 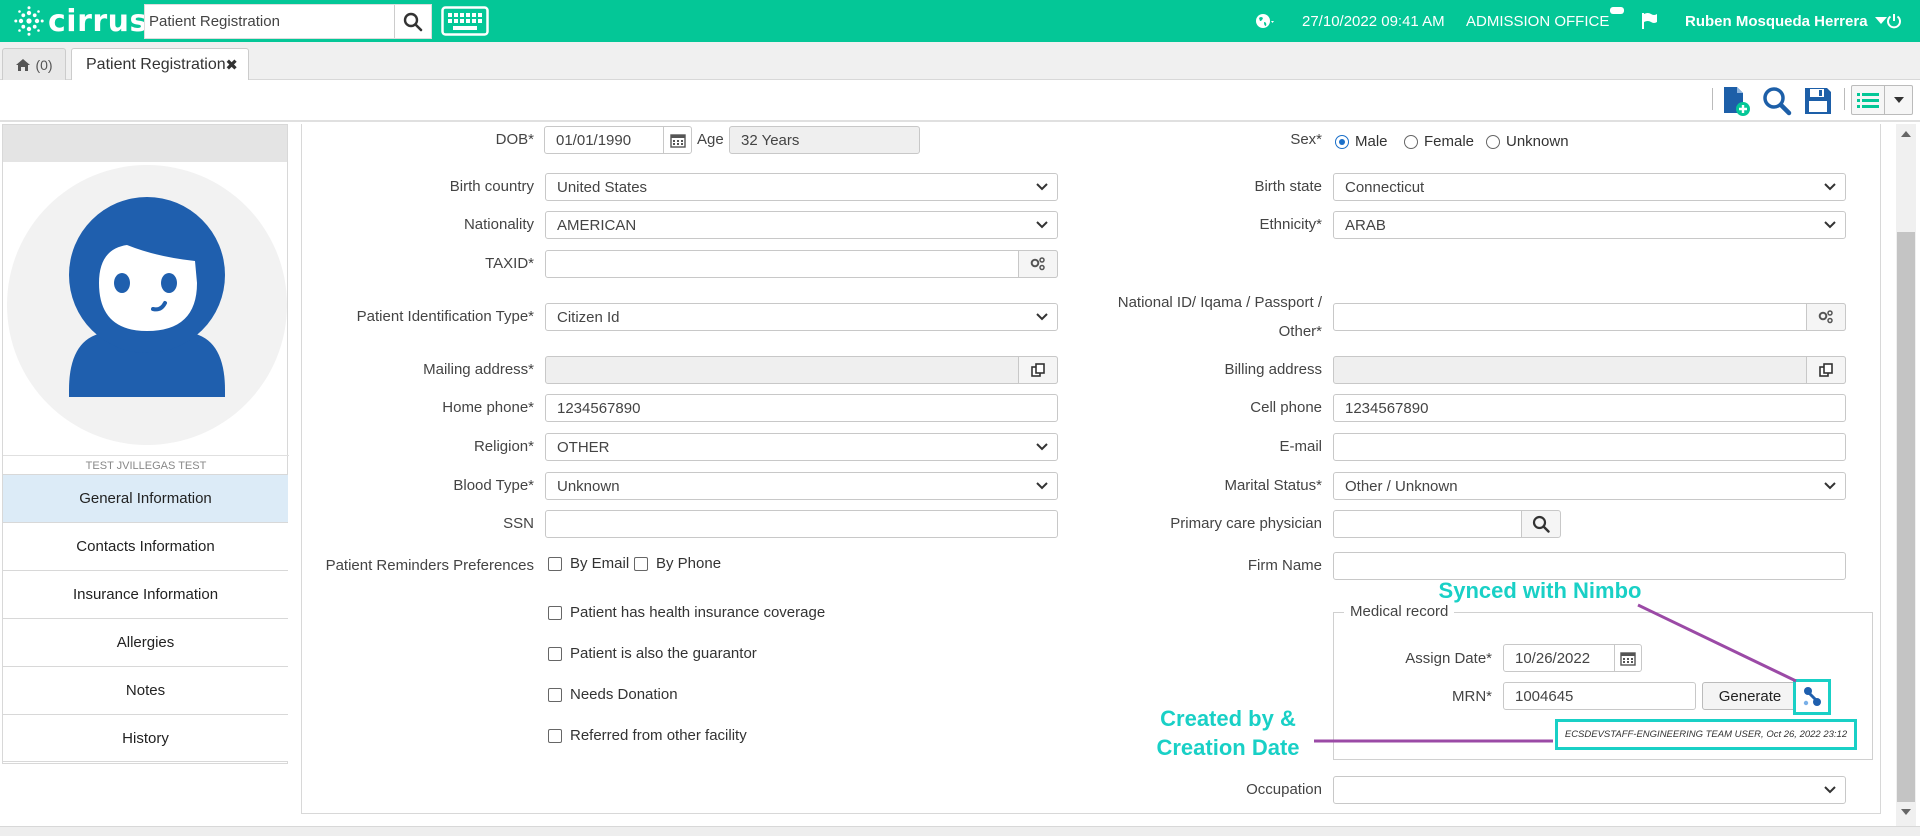 I want to click on language-selector, so click(x=1266, y=21).